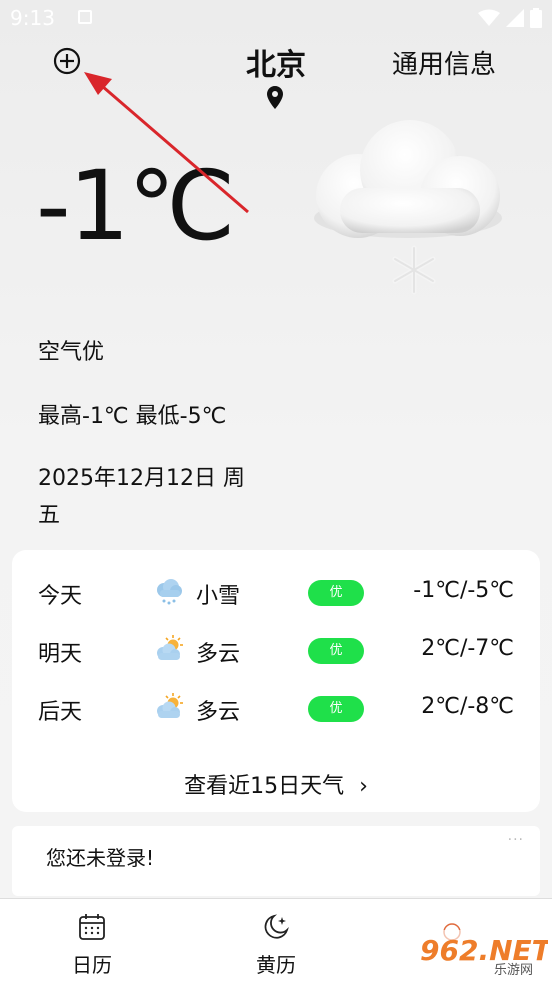 The height and width of the screenshot is (984, 552). I want to click on nav-label: 日历, so click(92, 965).